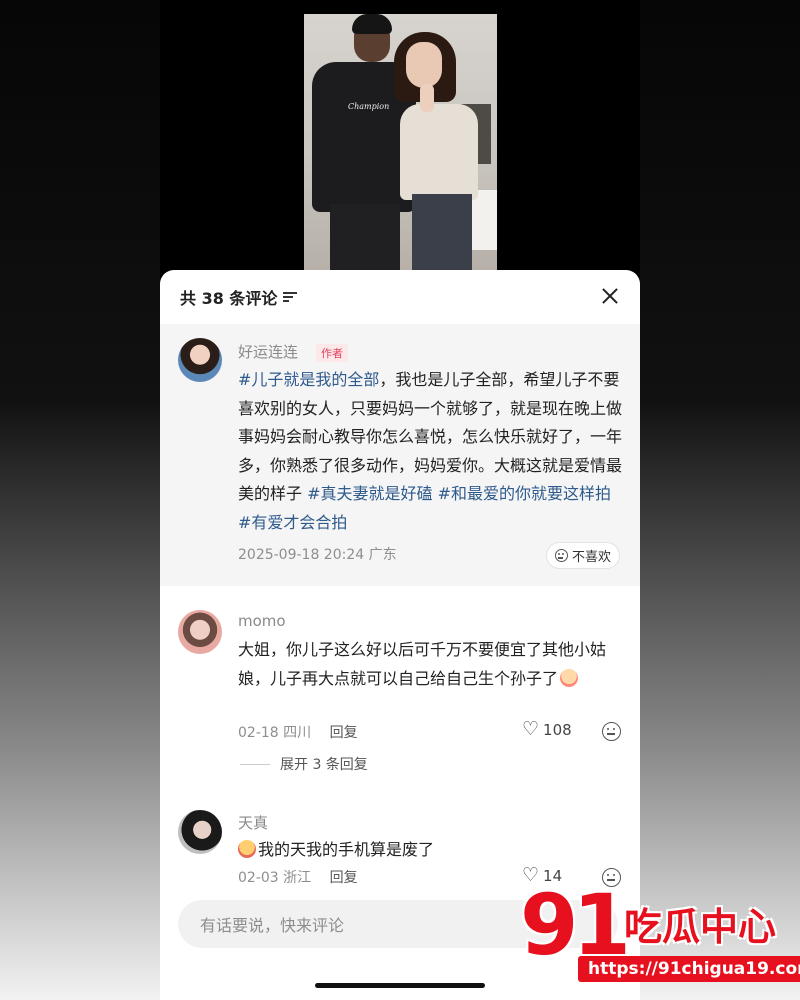 The width and height of the screenshot is (800, 1000). I want to click on hoodie-logo: Champion, so click(369, 106).